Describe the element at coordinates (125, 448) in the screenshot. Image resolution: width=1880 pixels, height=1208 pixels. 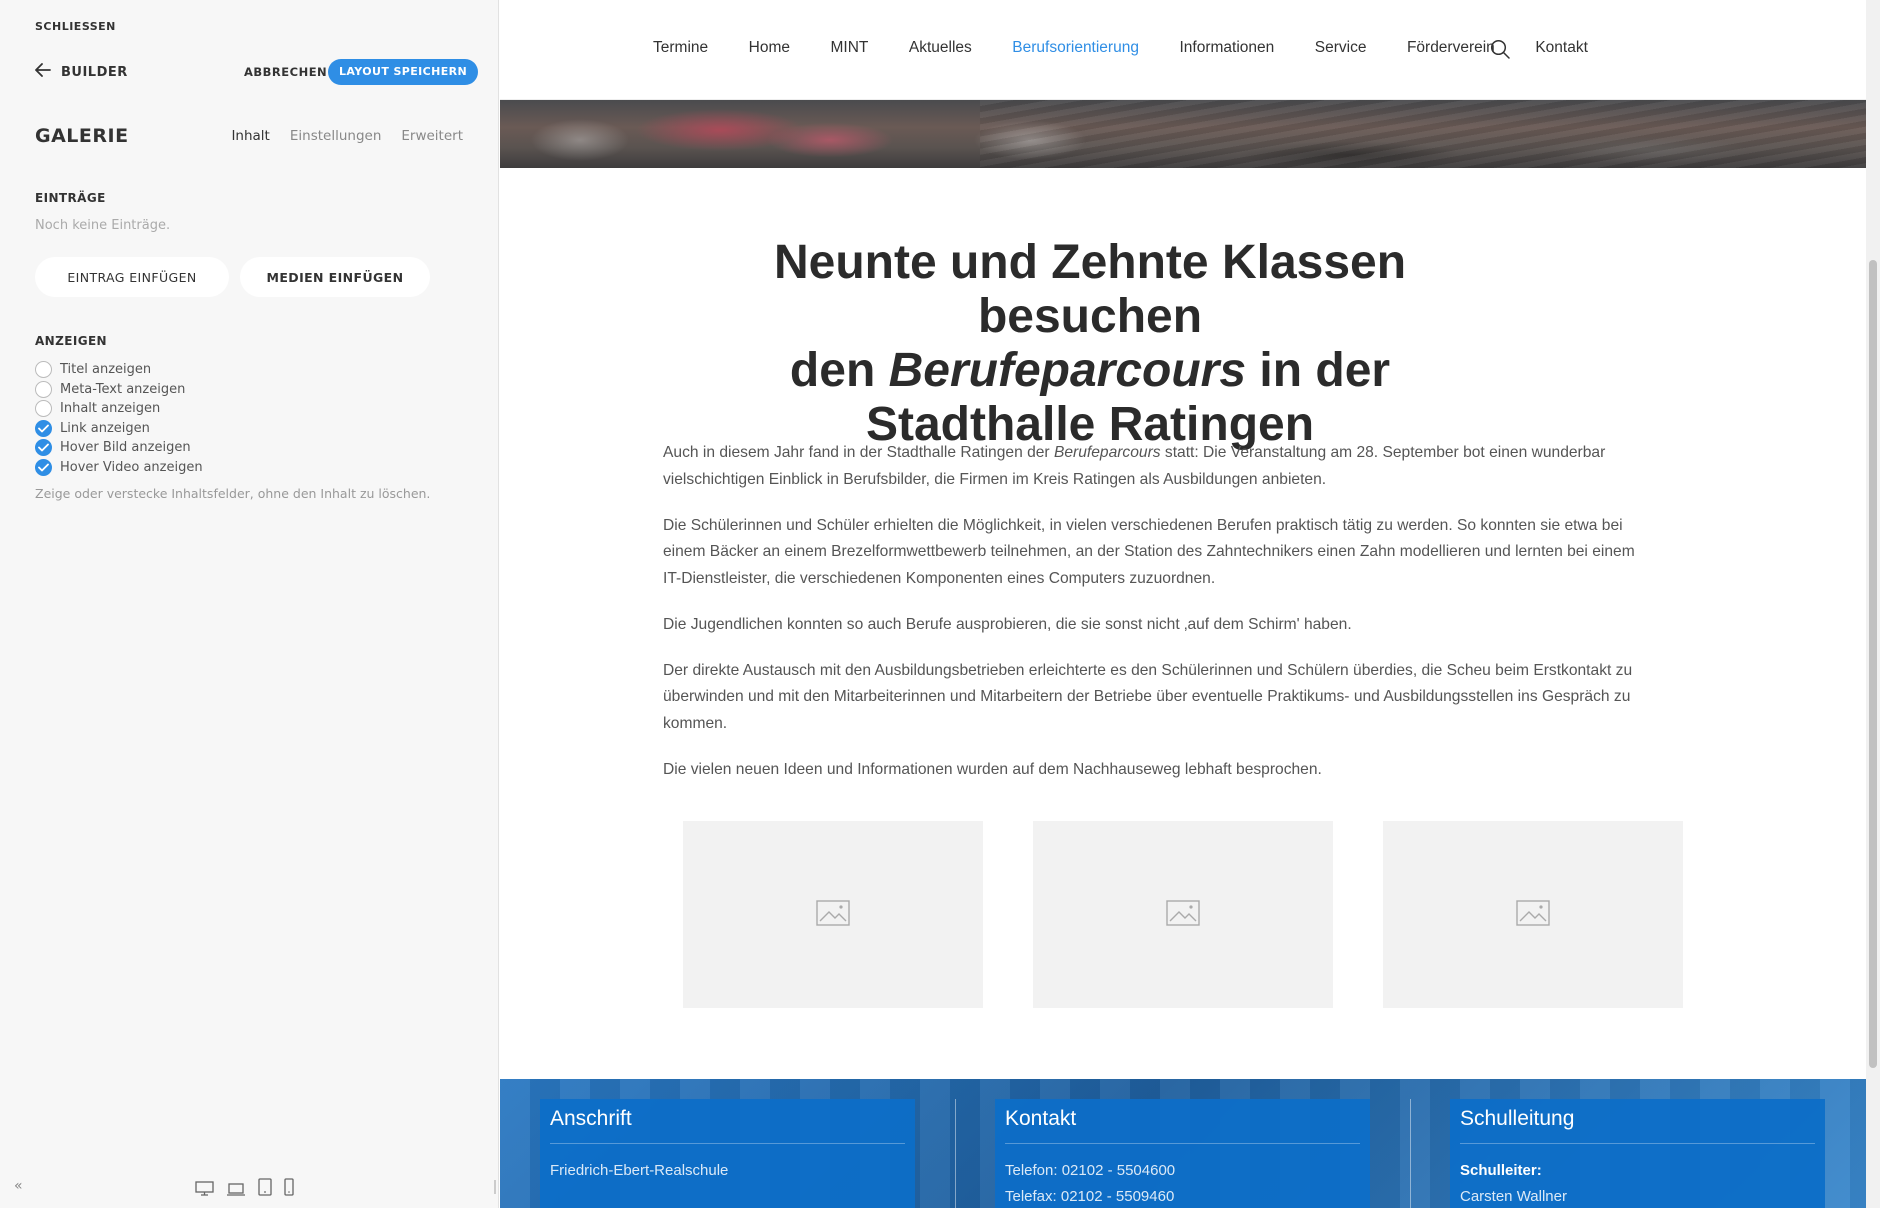
I see `option-label: Hover Bild anzeigen` at that location.